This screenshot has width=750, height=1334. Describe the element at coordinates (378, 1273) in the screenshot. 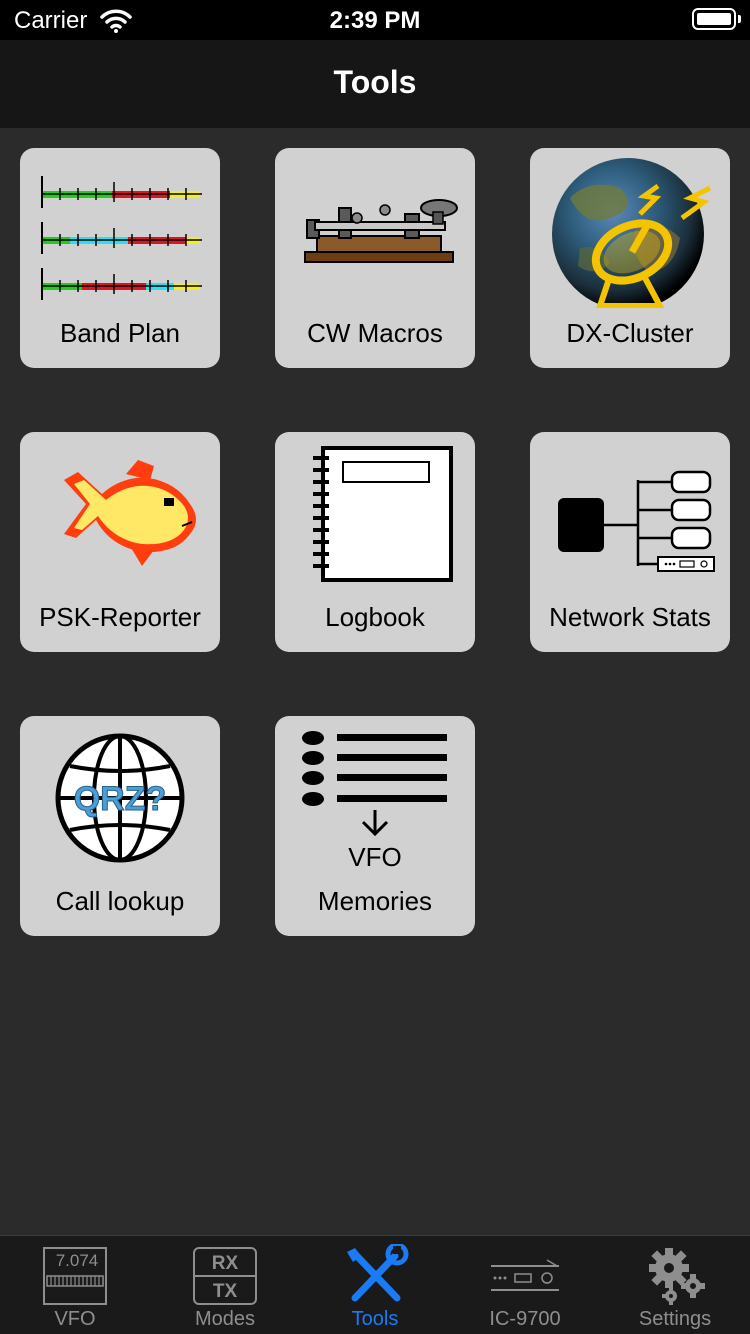

I see `tools-icon` at that location.